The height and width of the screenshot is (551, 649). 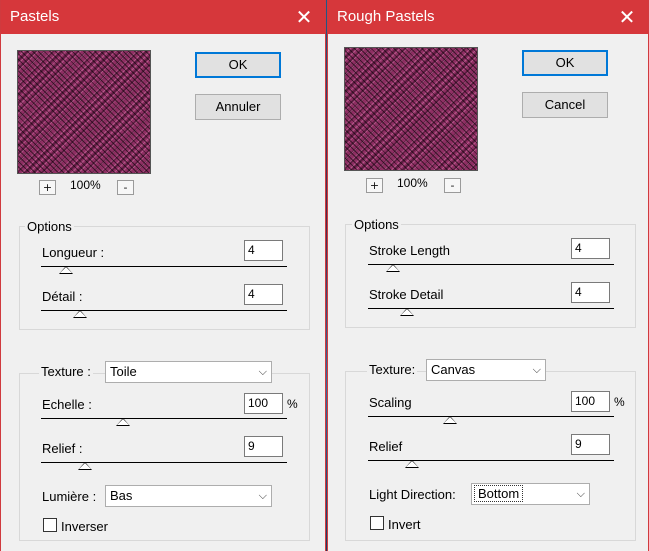 I want to click on invert-label: Inverser, so click(x=84, y=526).